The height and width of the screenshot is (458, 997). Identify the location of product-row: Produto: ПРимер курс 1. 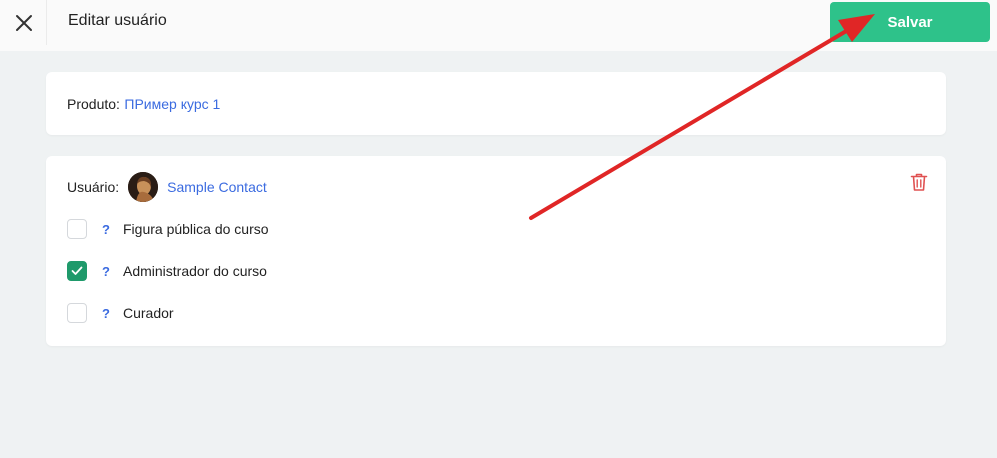
(143, 105).